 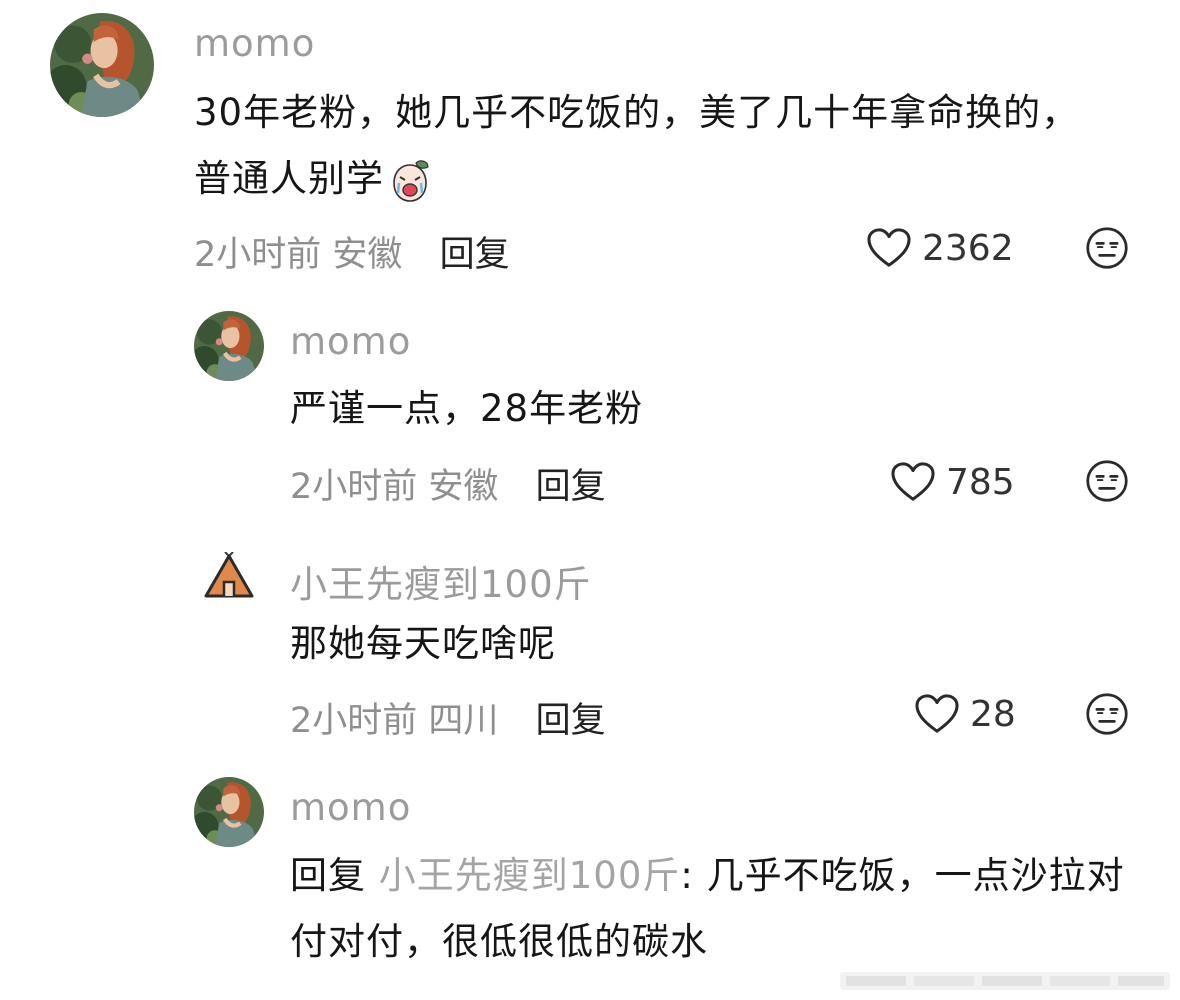 What do you see at coordinates (467, 408) in the screenshot?
I see `comment-text: 严谨一点，28年老粉` at bounding box center [467, 408].